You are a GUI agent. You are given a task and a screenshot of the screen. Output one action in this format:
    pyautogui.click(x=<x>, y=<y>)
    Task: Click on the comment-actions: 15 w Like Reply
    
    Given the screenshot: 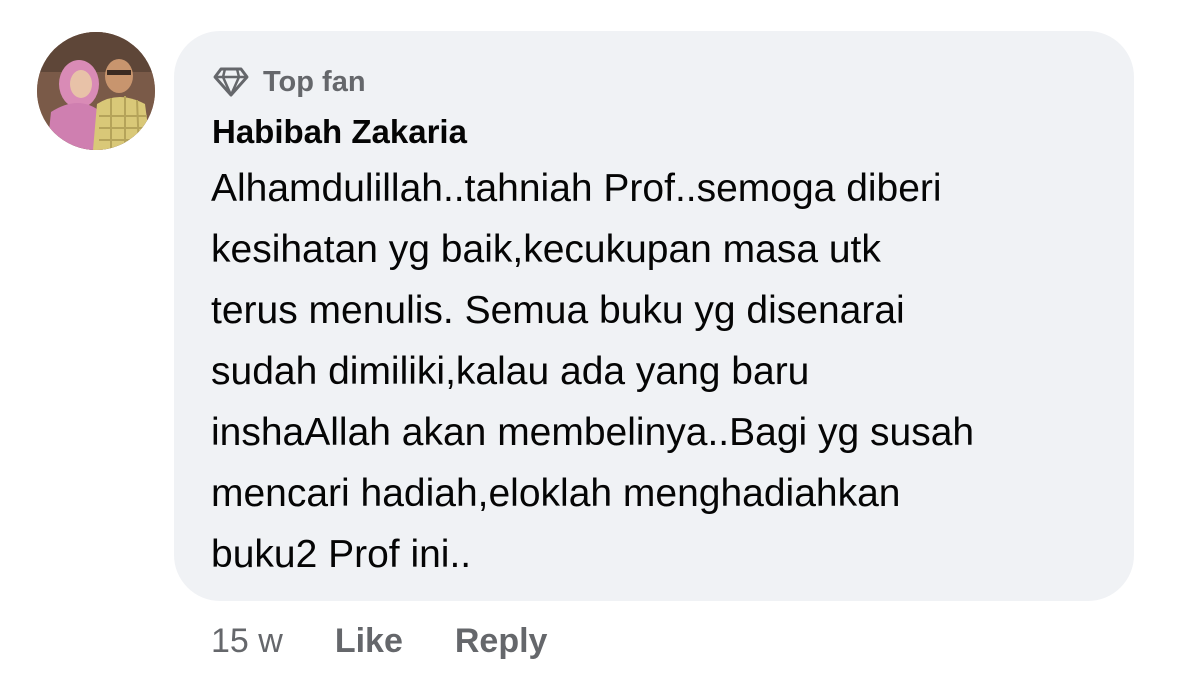 What is the action you would take?
    pyautogui.click(x=405, y=641)
    